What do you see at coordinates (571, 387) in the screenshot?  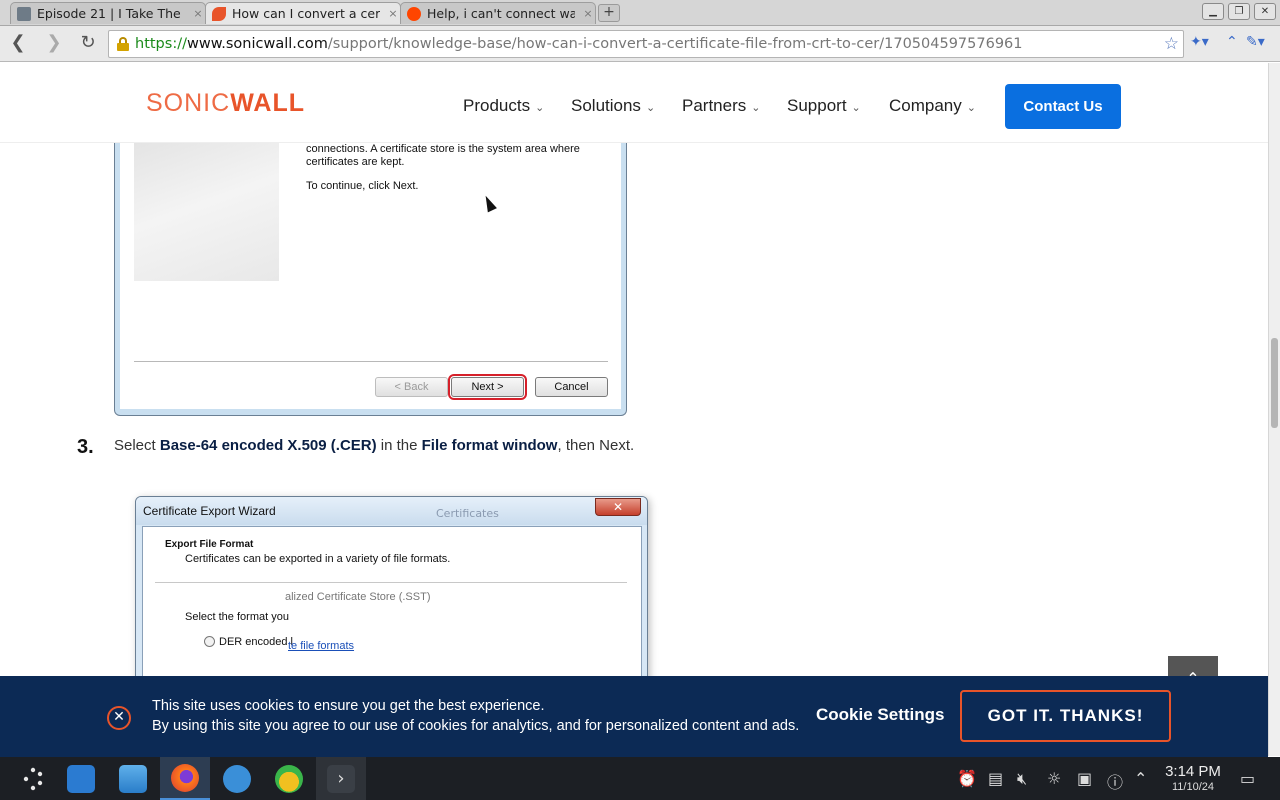 I see `wizard-cancel-button: Cancel` at bounding box center [571, 387].